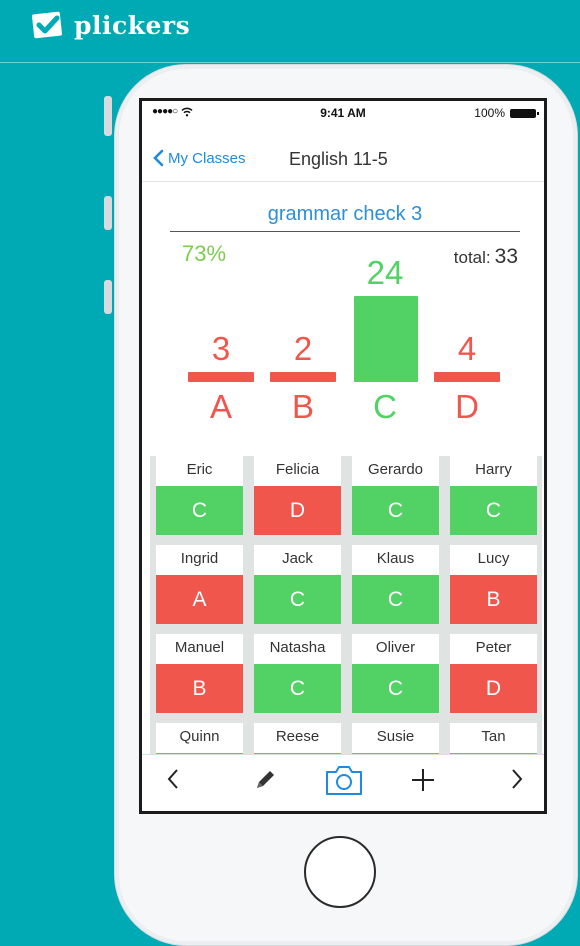 This screenshot has height=946, width=580. I want to click on student-card: Lucy B, so click(493, 588).